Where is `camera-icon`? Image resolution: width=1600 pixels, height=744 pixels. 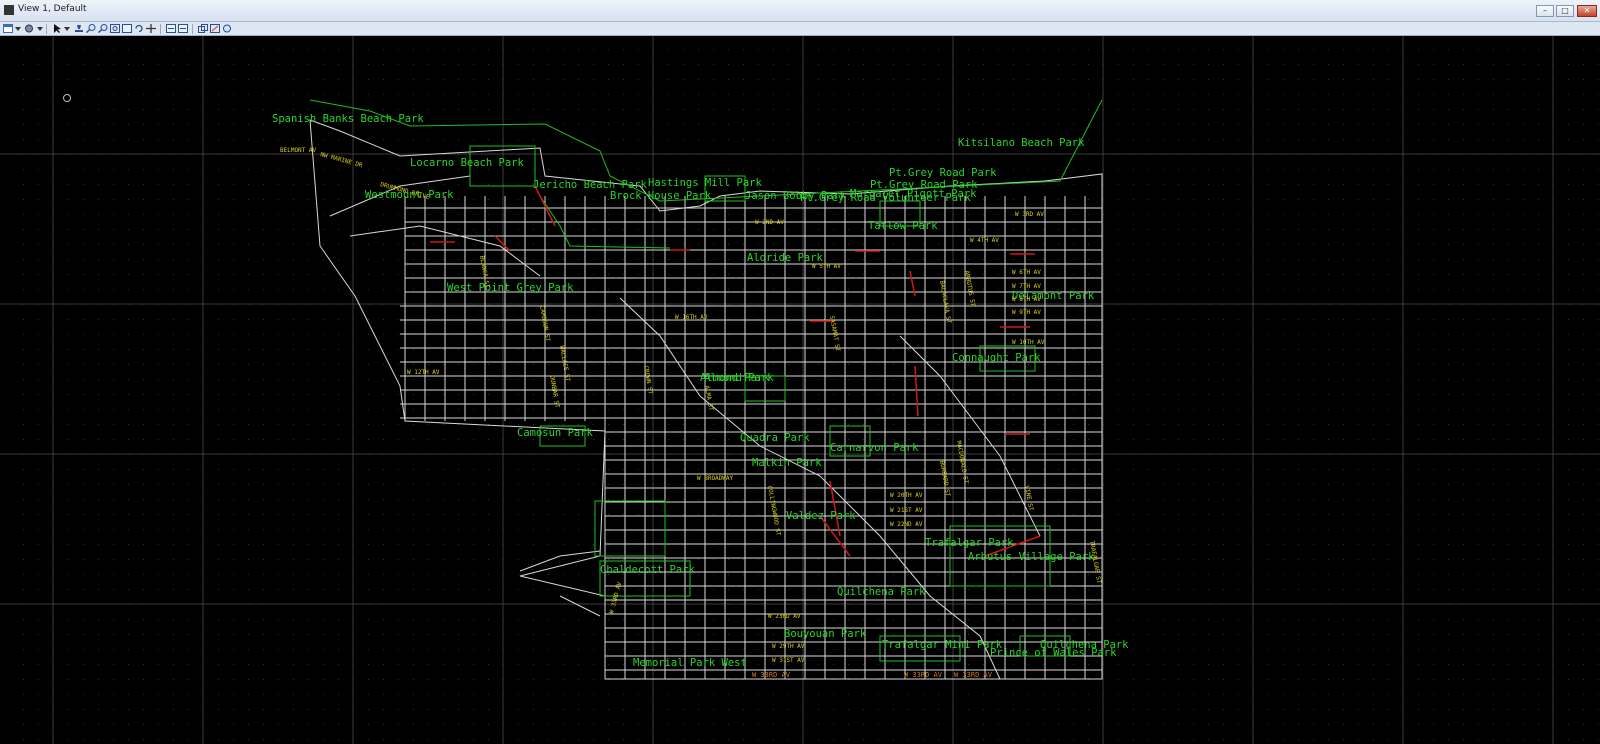 camera-icon is located at coordinates (227, 28).